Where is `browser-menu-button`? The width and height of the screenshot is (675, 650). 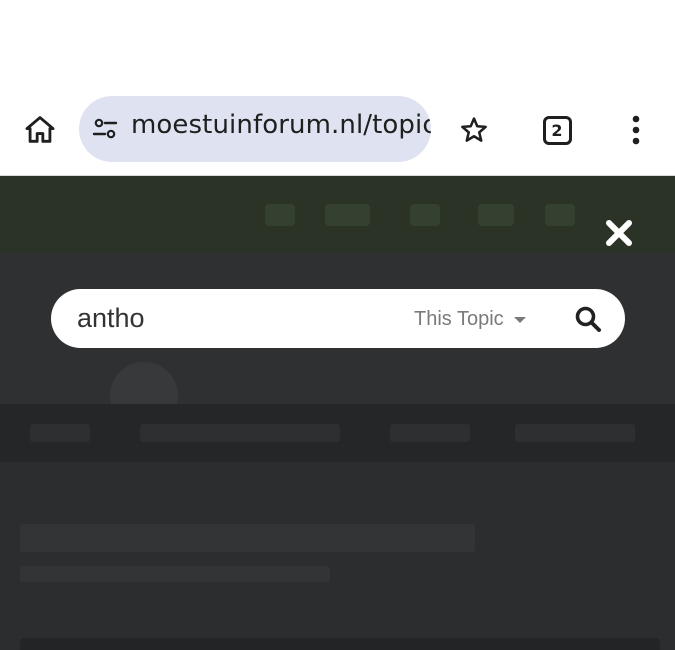 browser-menu-button is located at coordinates (636, 130).